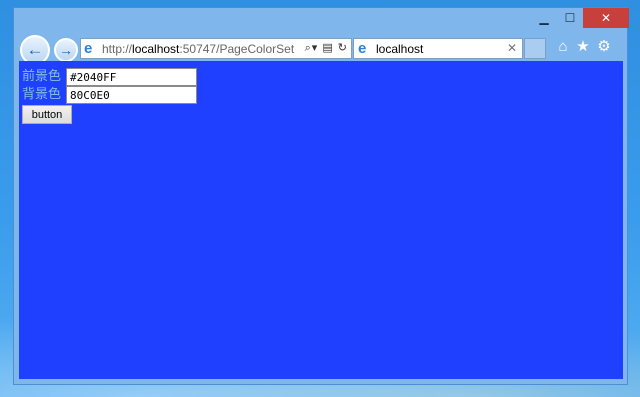  I want to click on url-path: :50747/PageColorSet, so click(237, 49).